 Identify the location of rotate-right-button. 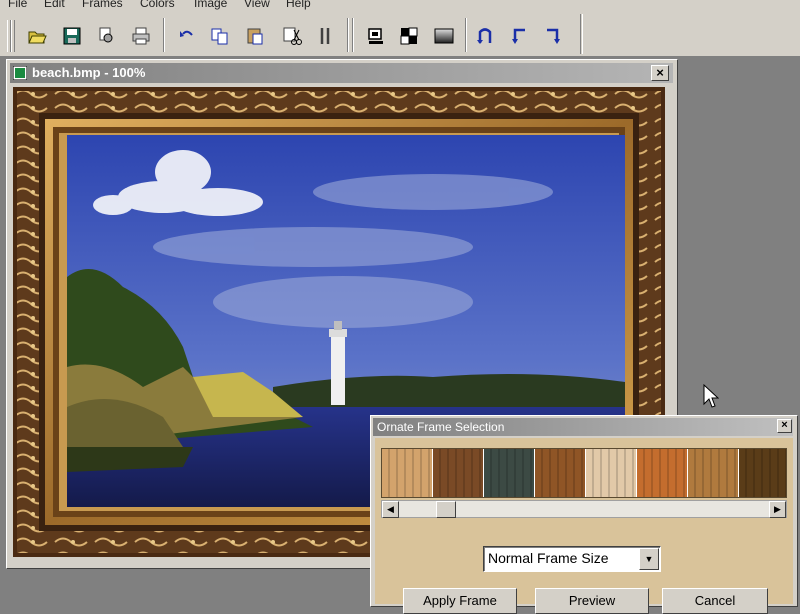
(553, 36).